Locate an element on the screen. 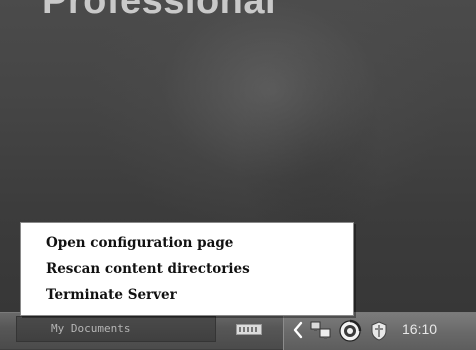  media-server-icon is located at coordinates (350, 331).